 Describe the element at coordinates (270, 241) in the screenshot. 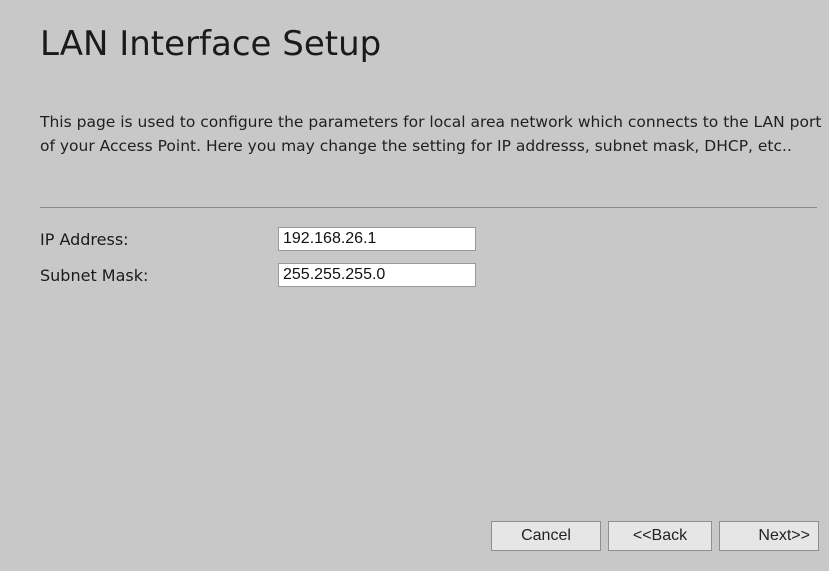

I see `ip-address-row: IP Address:` at that location.